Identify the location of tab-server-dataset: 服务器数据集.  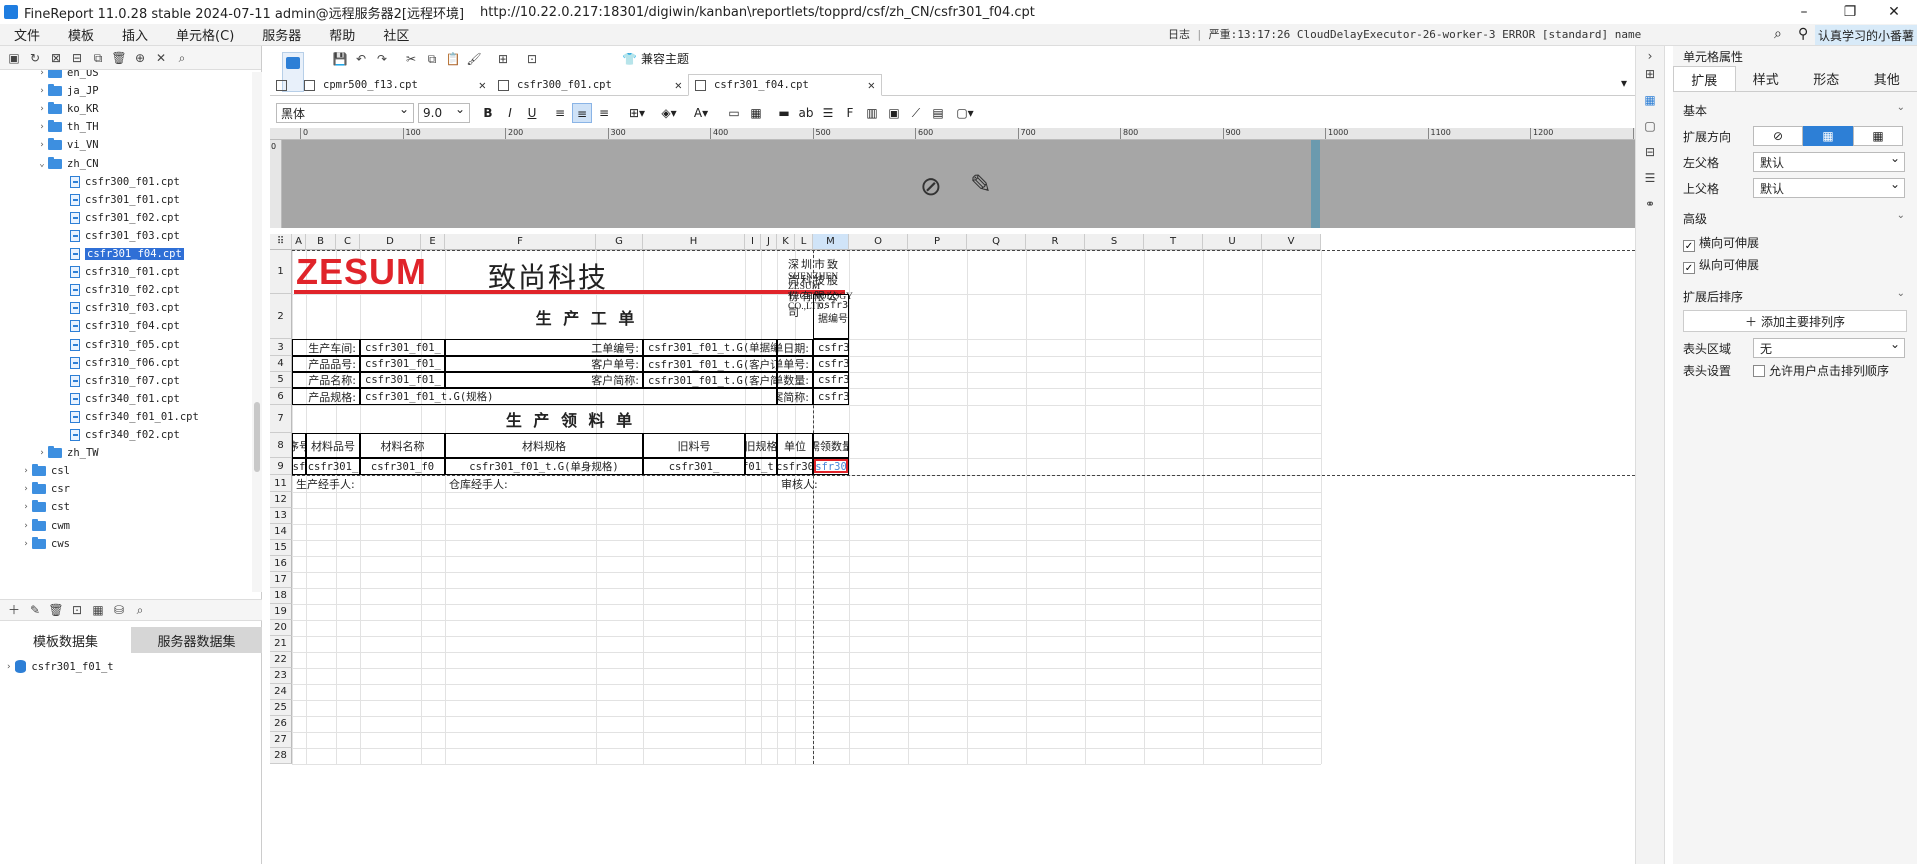
(196, 640).